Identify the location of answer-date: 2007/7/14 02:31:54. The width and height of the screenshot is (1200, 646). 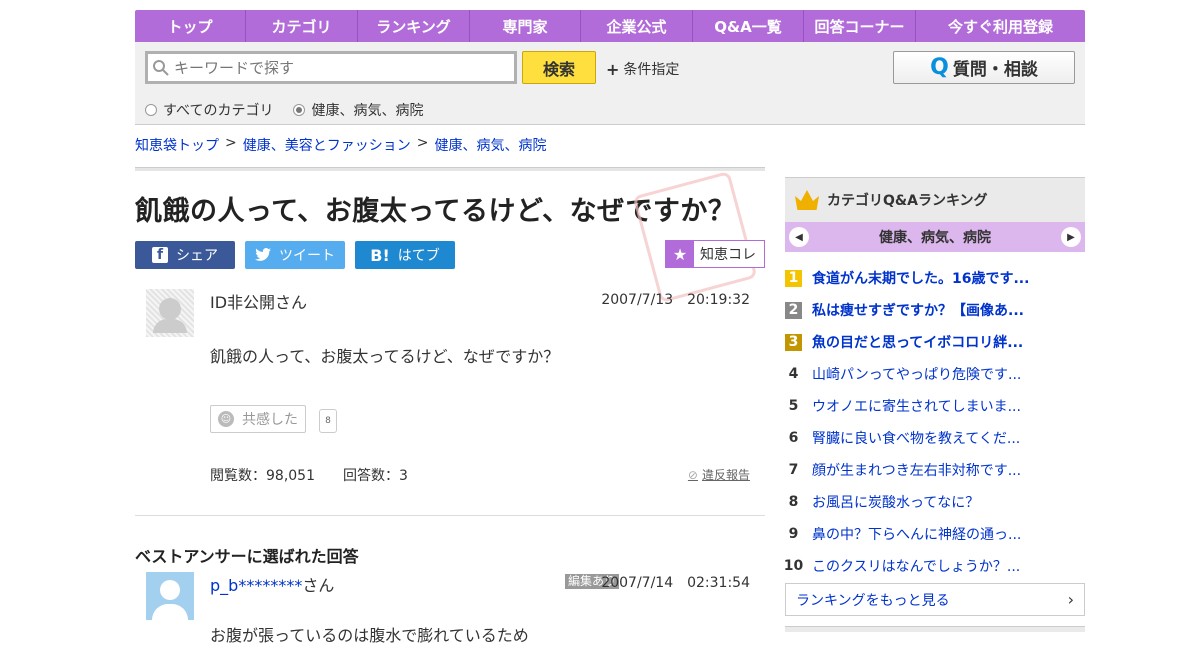
(675, 583).